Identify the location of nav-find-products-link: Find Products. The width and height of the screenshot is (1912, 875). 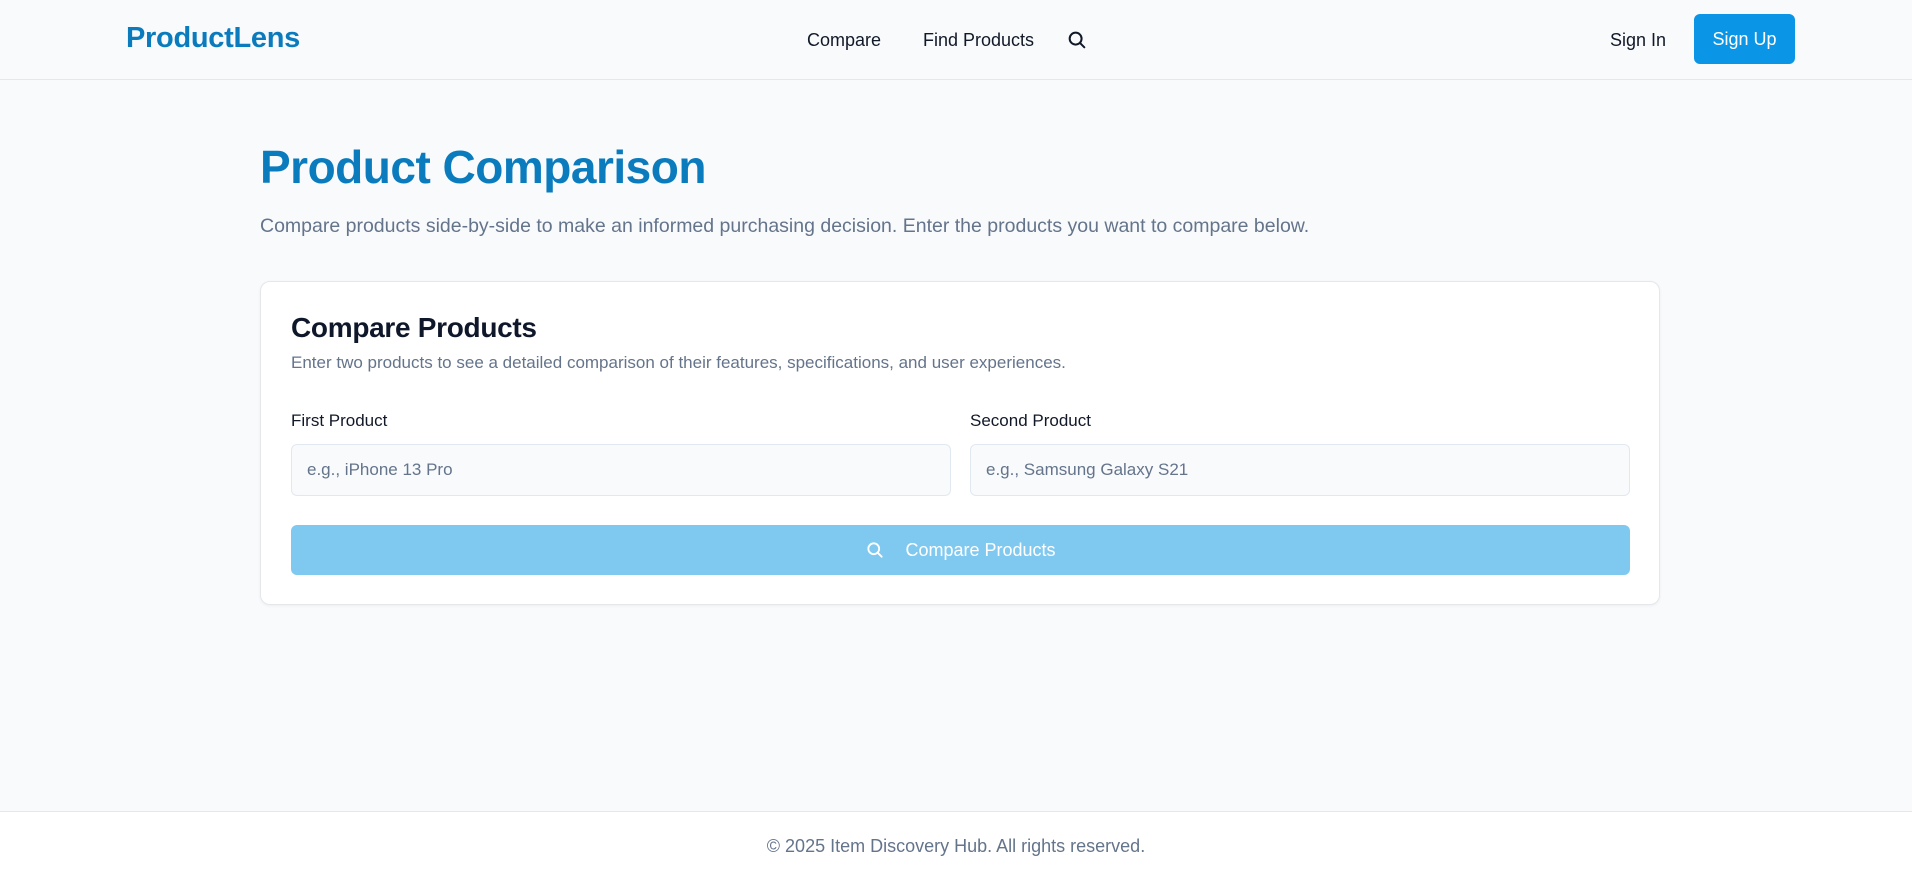
(978, 40).